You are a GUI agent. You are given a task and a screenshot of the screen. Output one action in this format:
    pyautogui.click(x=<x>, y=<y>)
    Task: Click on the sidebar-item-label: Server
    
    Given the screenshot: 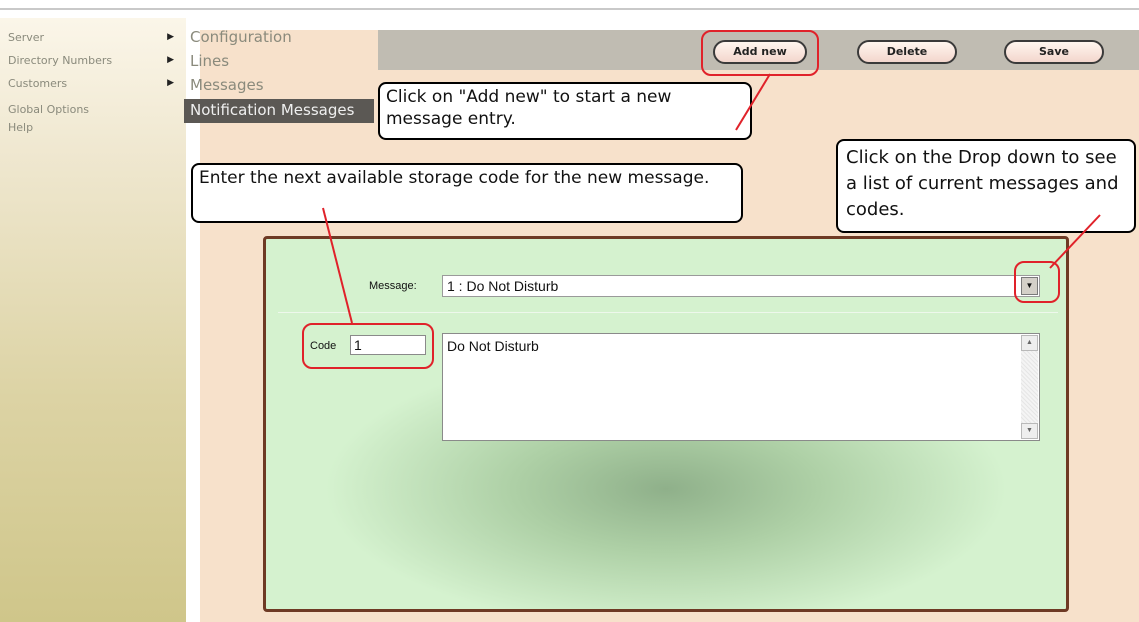 What is the action you would take?
    pyautogui.click(x=26, y=37)
    